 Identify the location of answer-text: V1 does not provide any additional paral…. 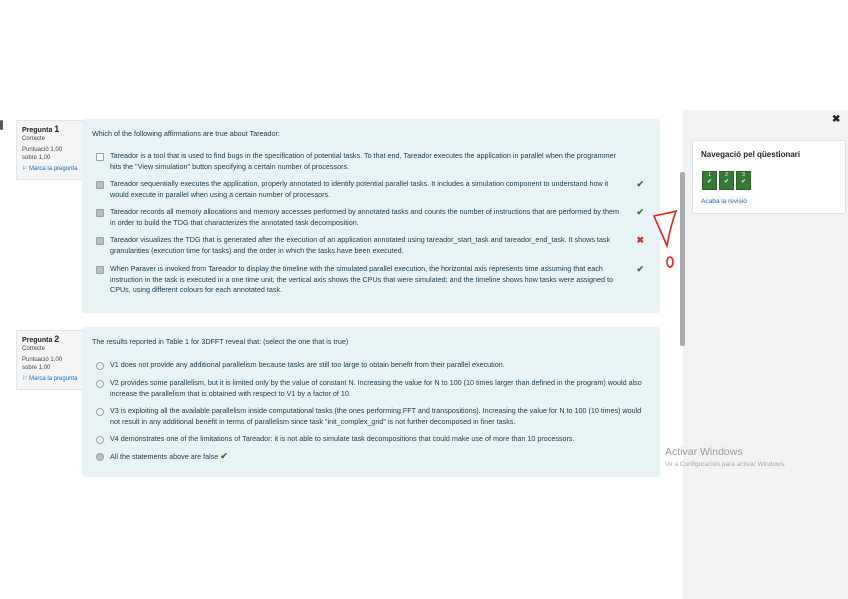
(307, 364).